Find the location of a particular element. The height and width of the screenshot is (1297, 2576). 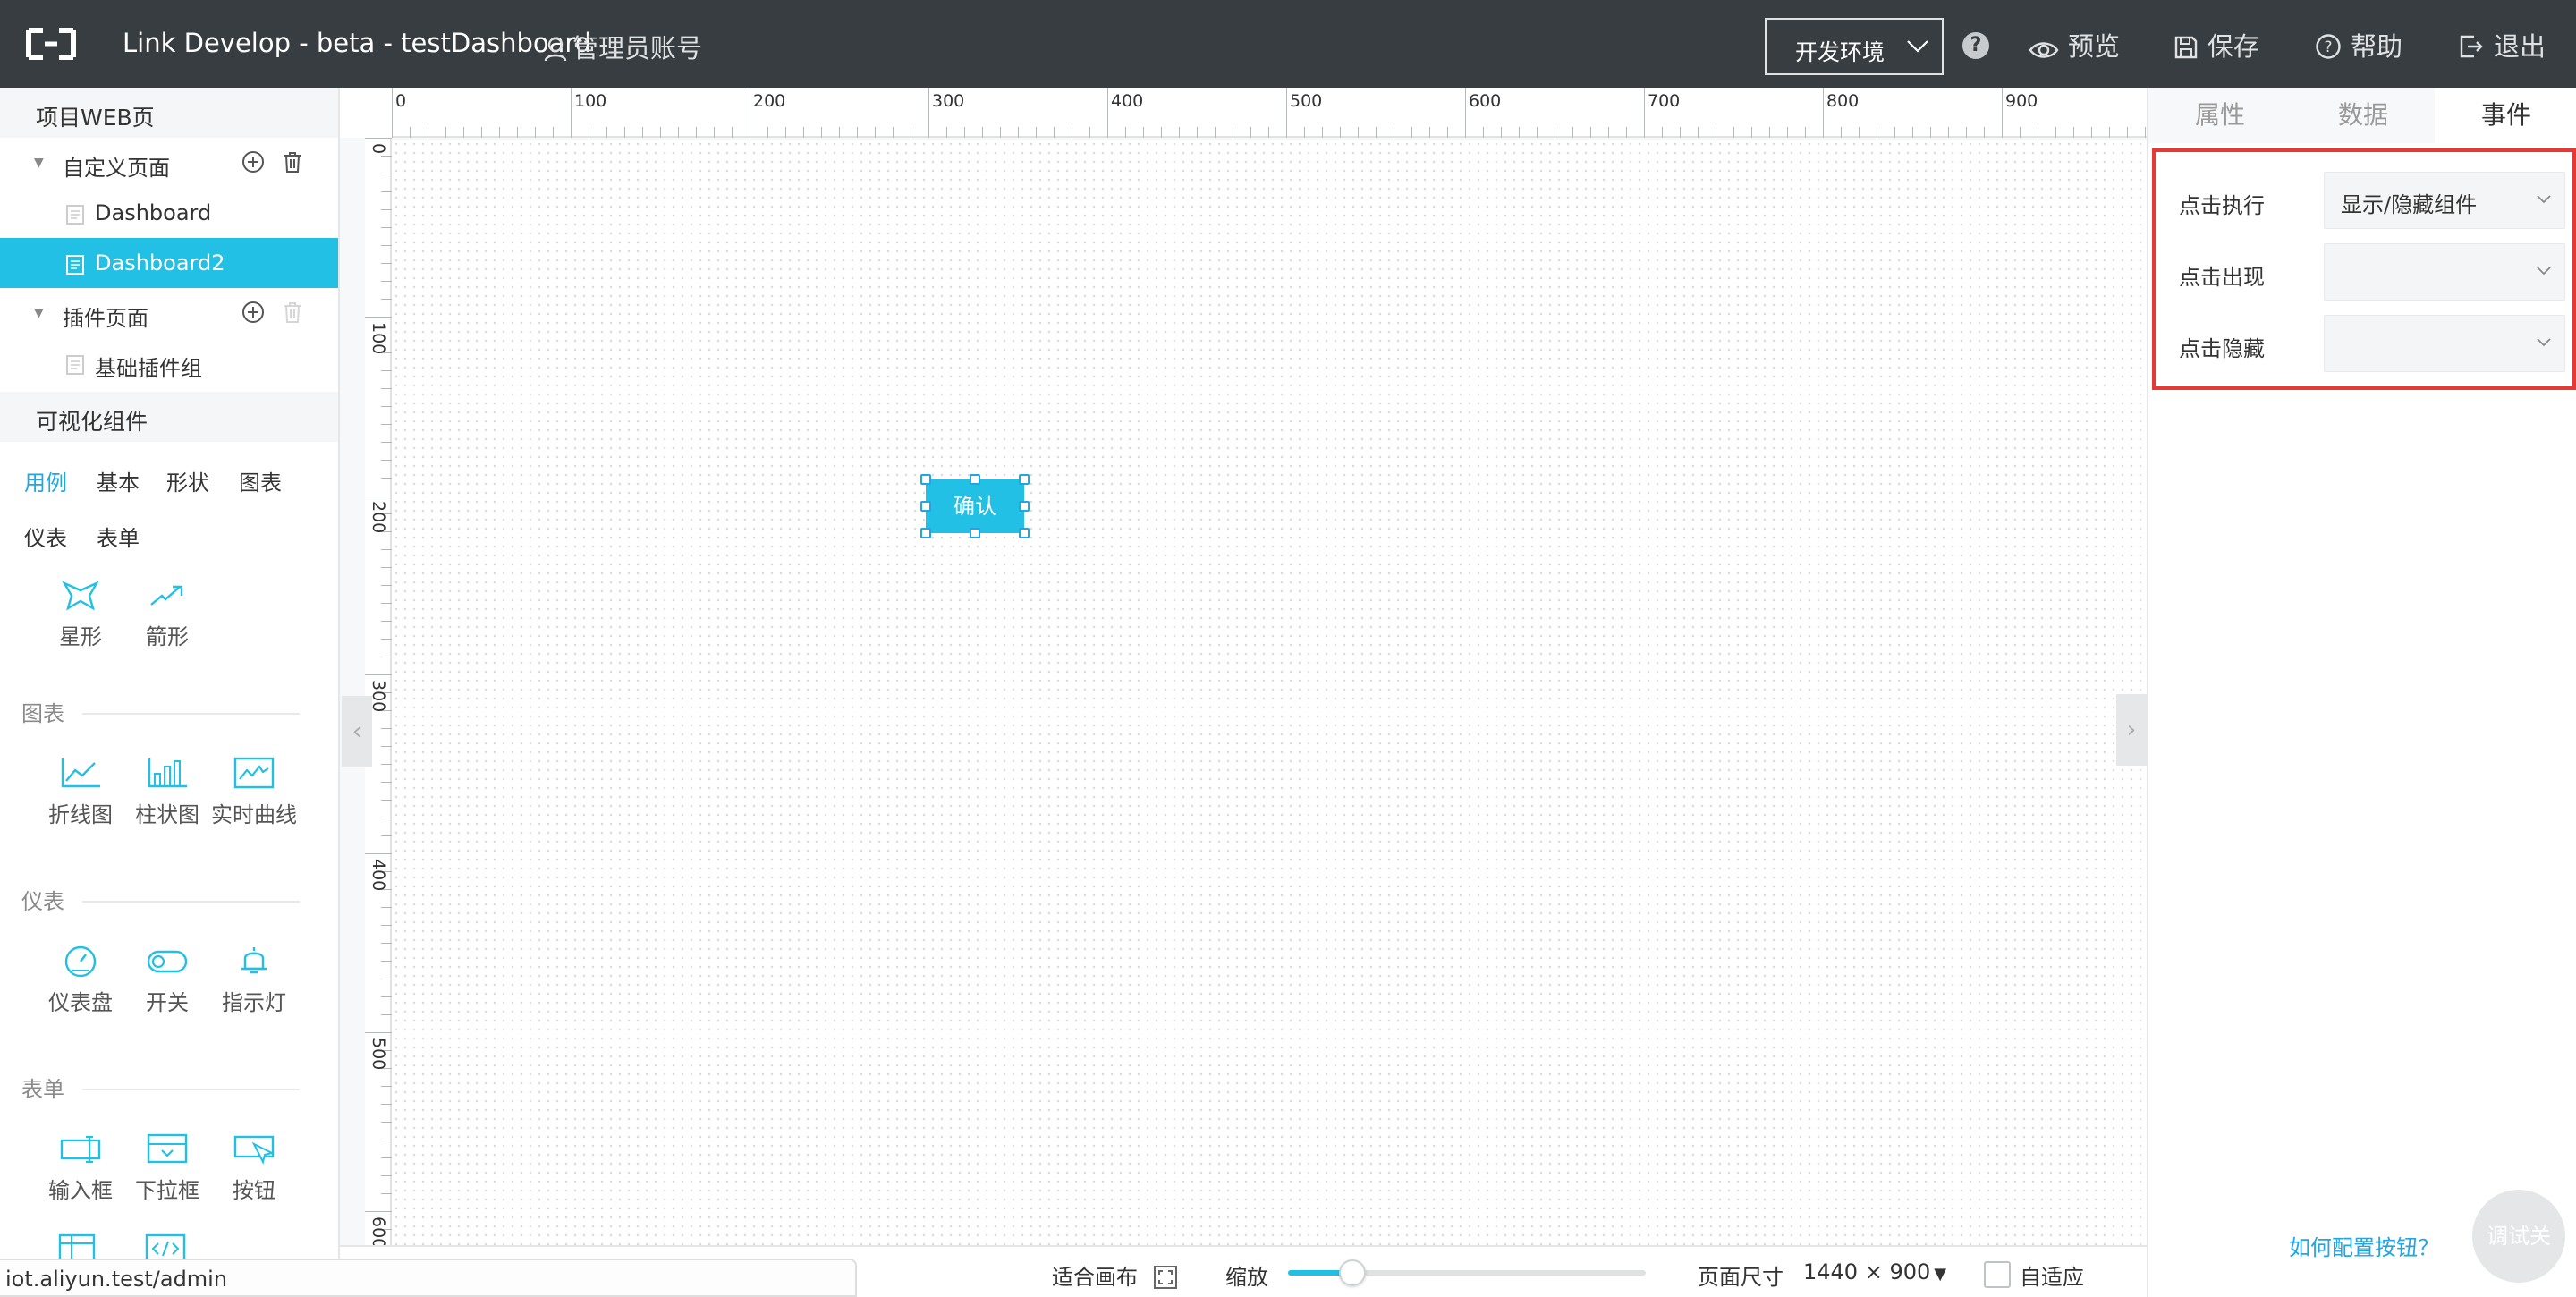

zoom-label: 缩放 is located at coordinates (1246, 1277).